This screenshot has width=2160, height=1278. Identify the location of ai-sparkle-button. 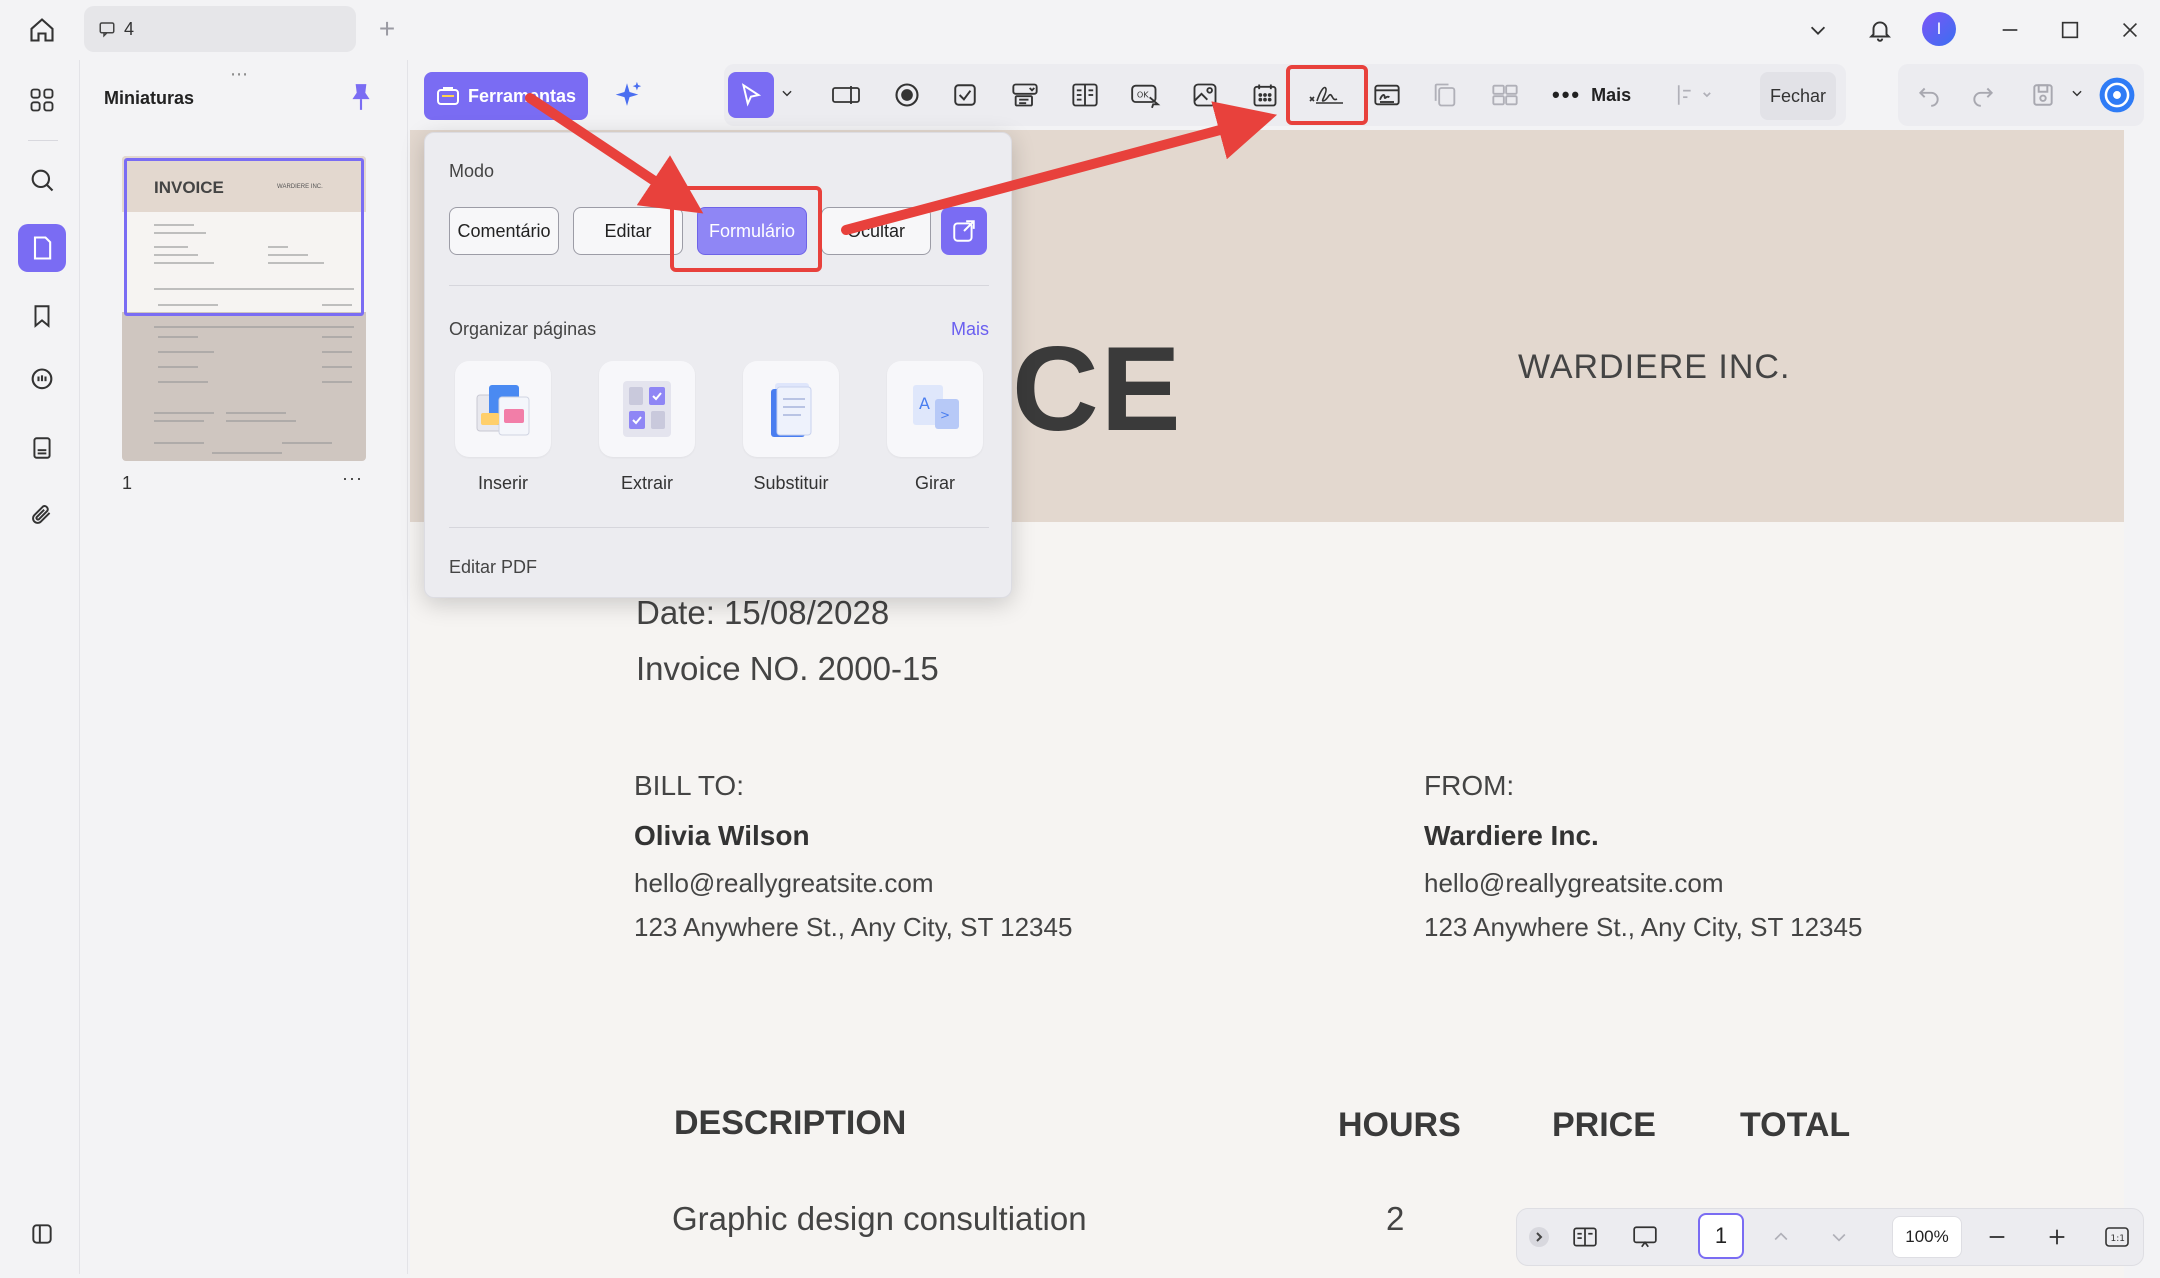
(627, 96).